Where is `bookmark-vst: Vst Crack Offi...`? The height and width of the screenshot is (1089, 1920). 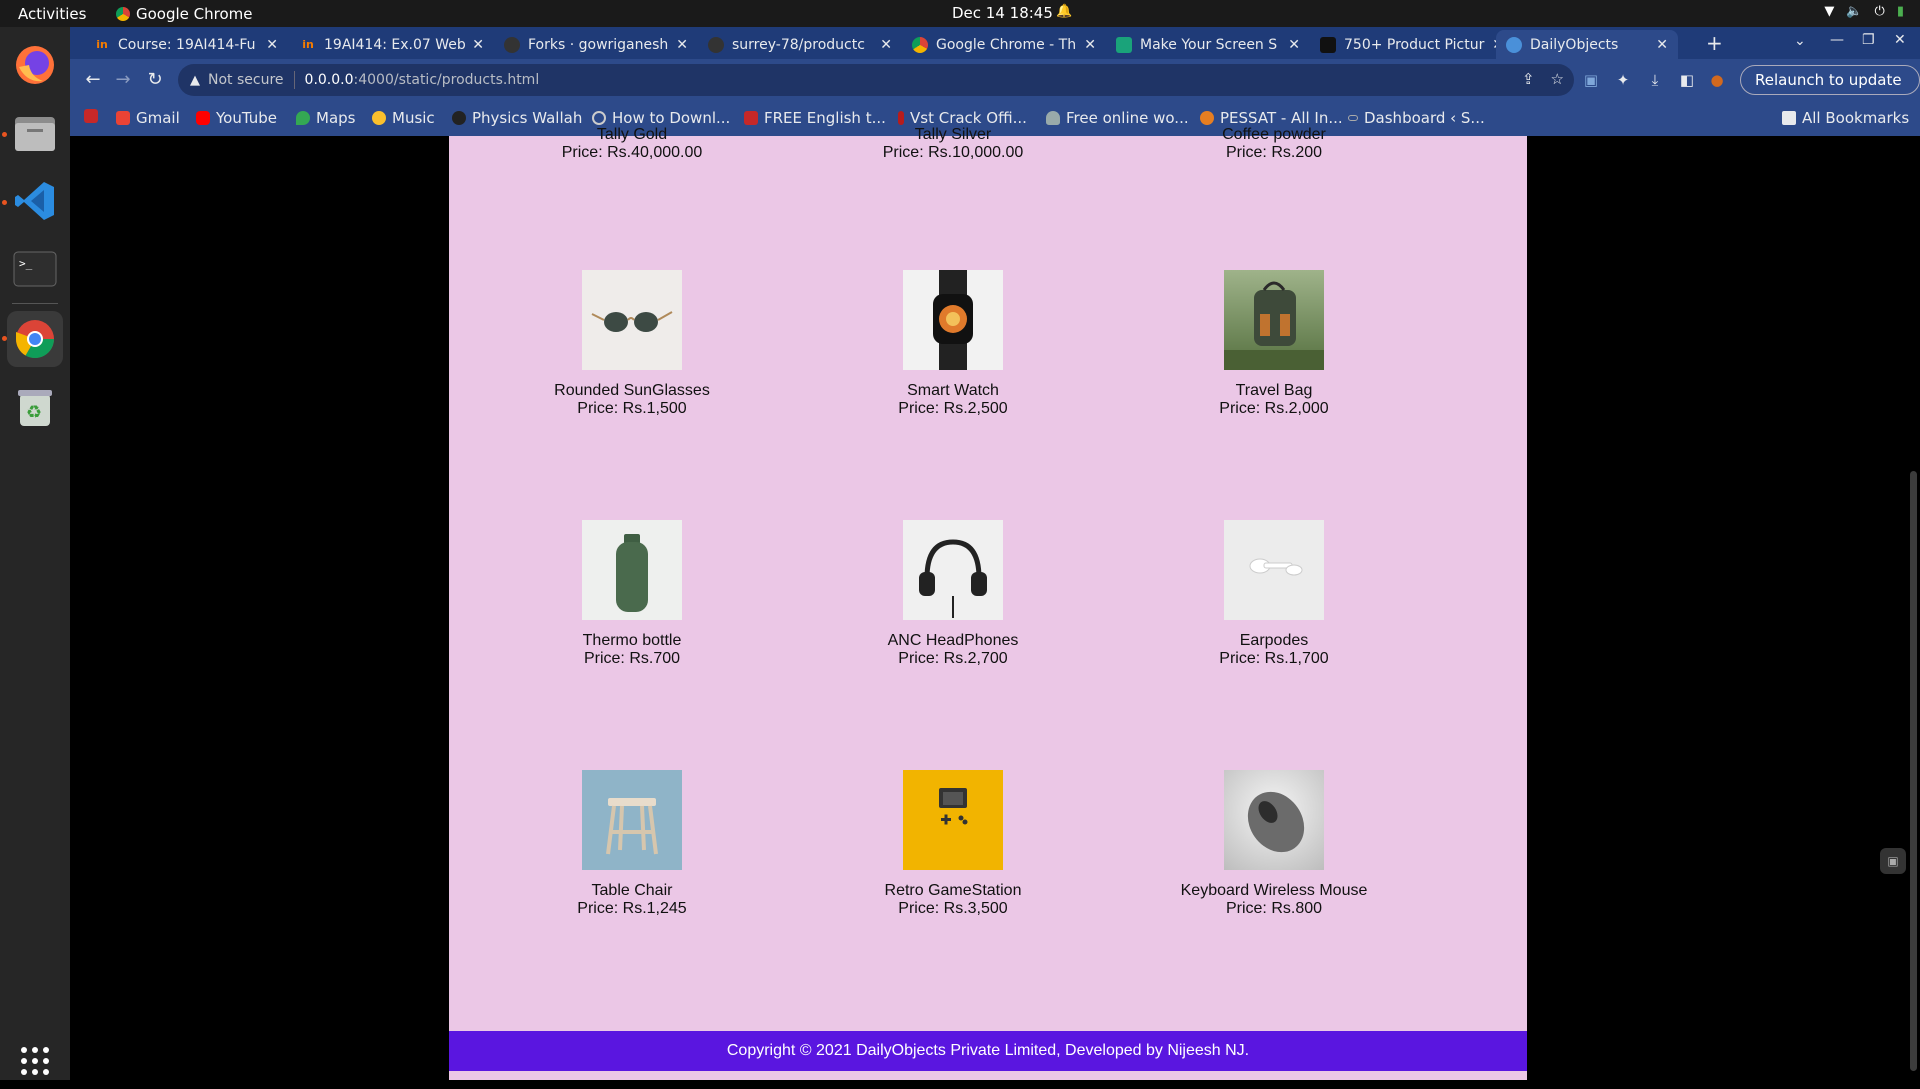 bookmark-vst: Vst Crack Offi... is located at coordinates (962, 118).